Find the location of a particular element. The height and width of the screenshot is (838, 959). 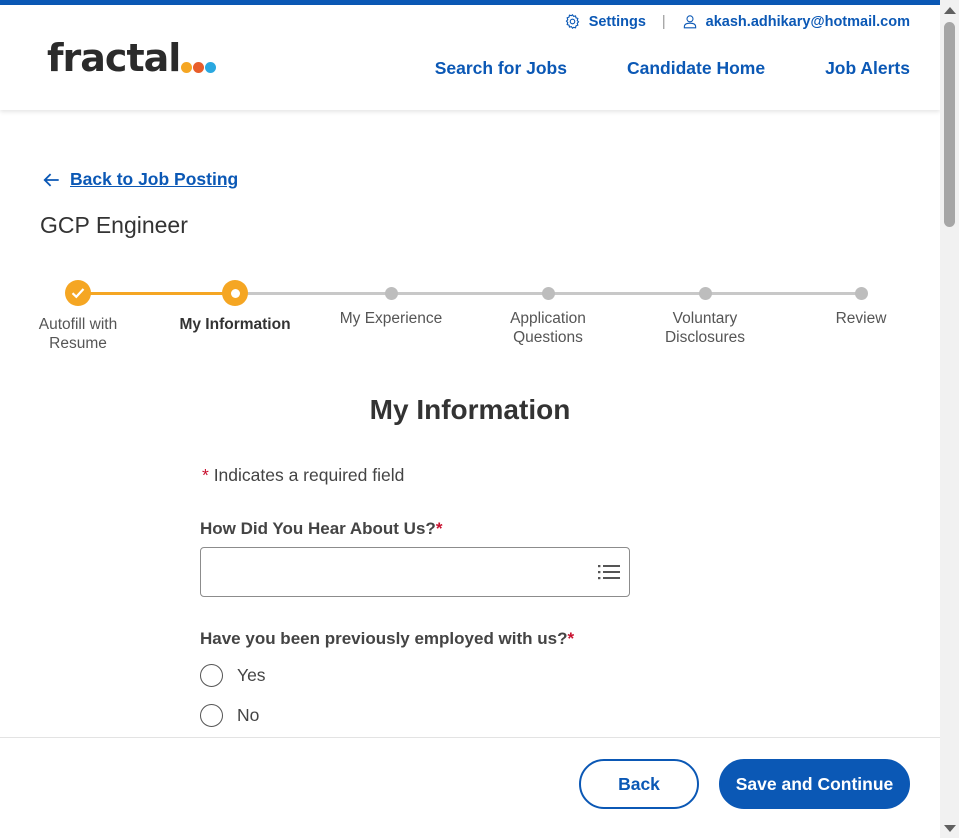

step-label-line1: Review is located at coordinates (861, 318).